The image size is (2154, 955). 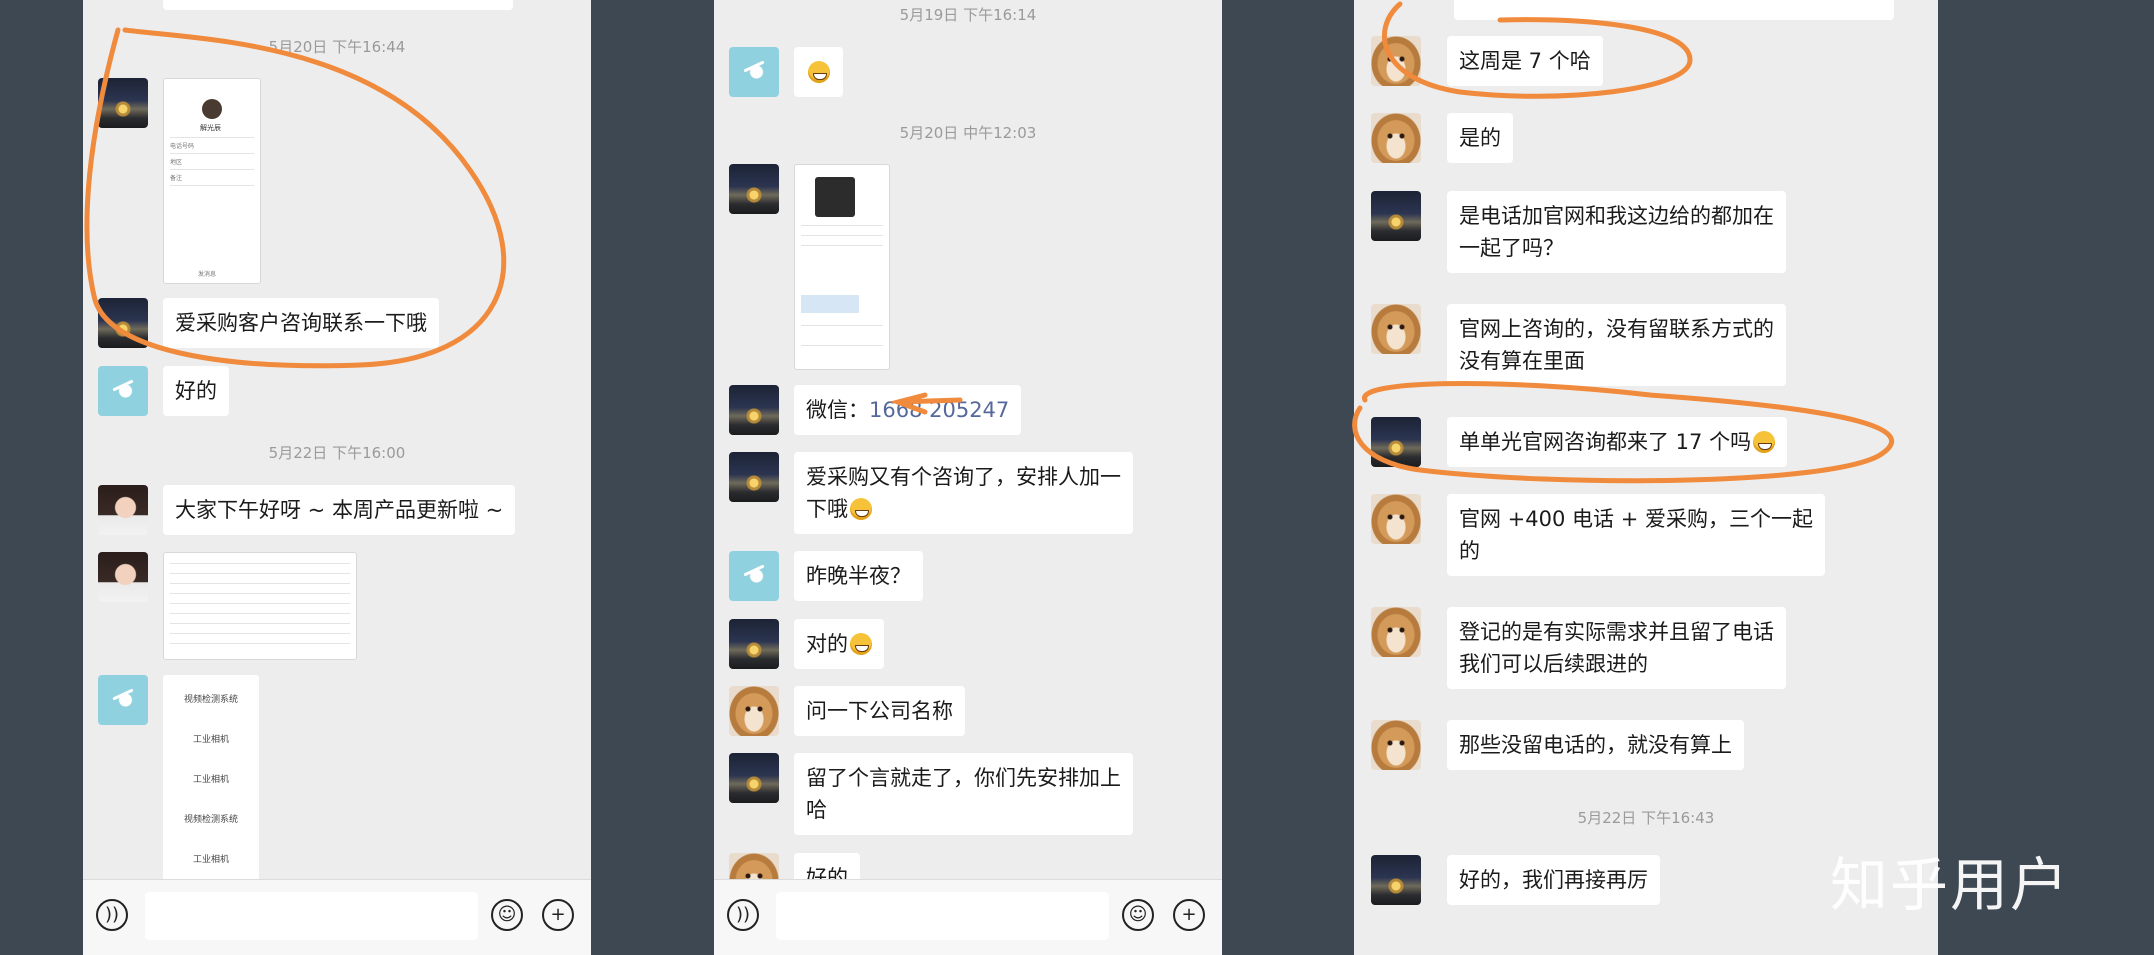 What do you see at coordinates (1616, 648) in the screenshot?
I see `message-bubble: 登记的是有实际需求并且留了电话 我们可以后续跟进的` at bounding box center [1616, 648].